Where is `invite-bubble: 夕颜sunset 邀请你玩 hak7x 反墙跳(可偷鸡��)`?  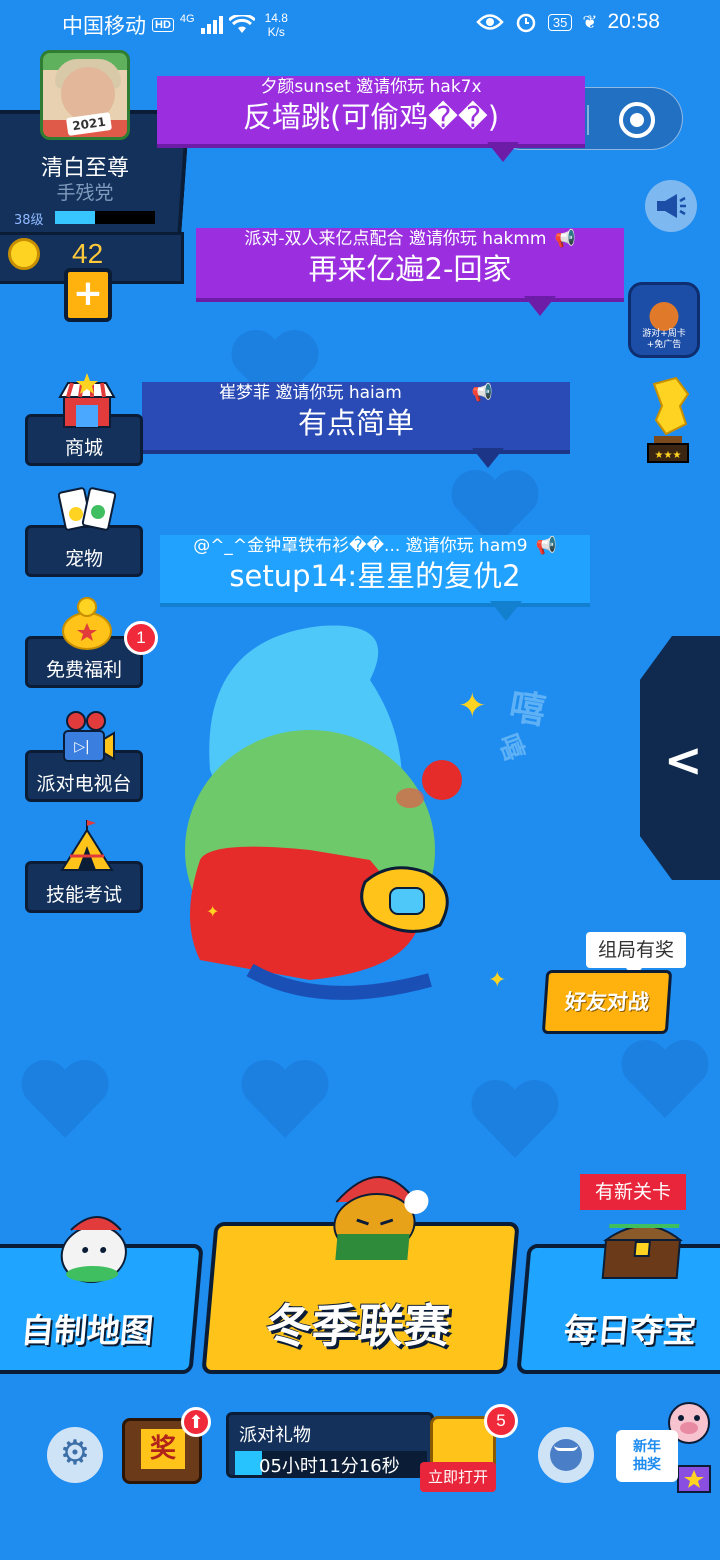
invite-bubble: 夕颜sunset 邀请你玩 hak7x 反墙跳(可偷鸡��) is located at coordinates (371, 119).